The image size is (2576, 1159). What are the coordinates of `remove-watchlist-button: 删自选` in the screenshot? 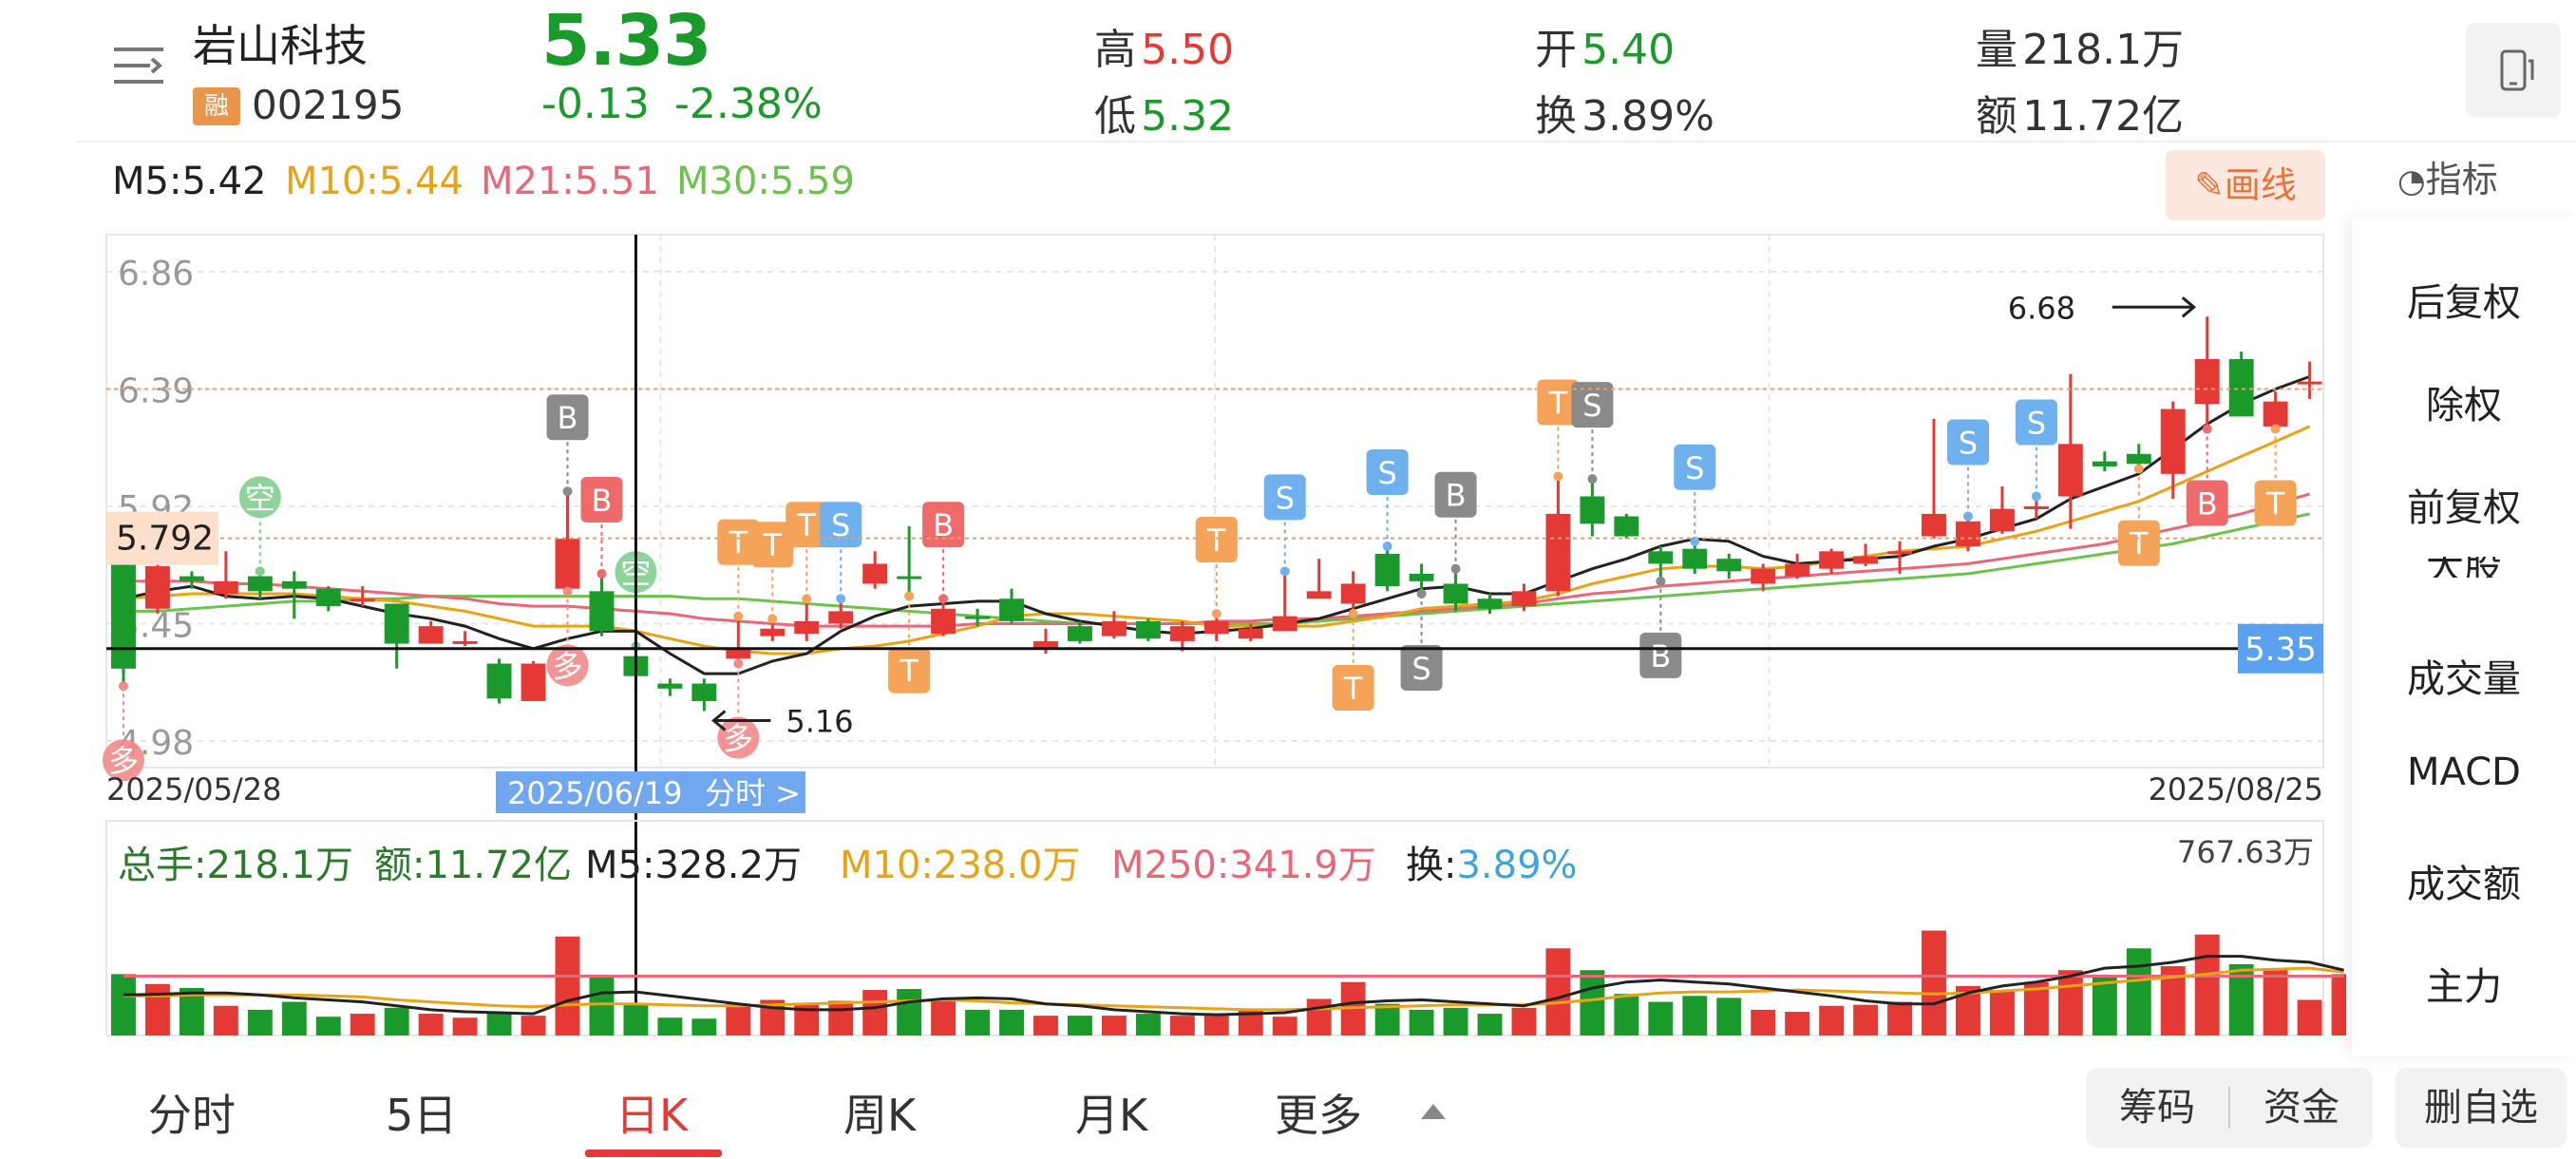 It's located at (2481, 1108).